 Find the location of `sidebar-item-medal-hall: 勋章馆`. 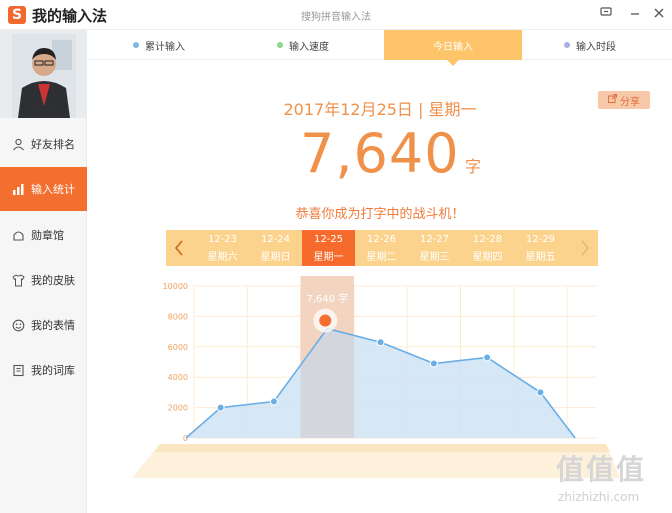

sidebar-item-medal-hall: 勋章馆 is located at coordinates (43, 235).